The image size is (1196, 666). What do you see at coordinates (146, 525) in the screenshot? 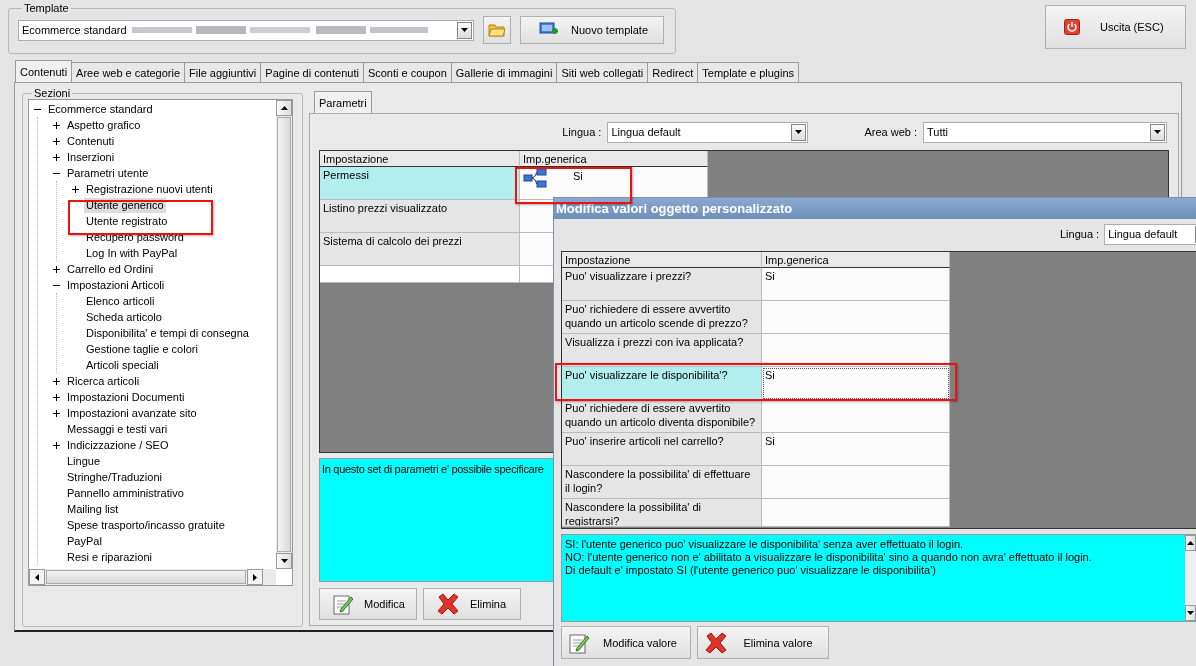
I see `tree-item: Spese trasporto/incasso gratuite` at bounding box center [146, 525].